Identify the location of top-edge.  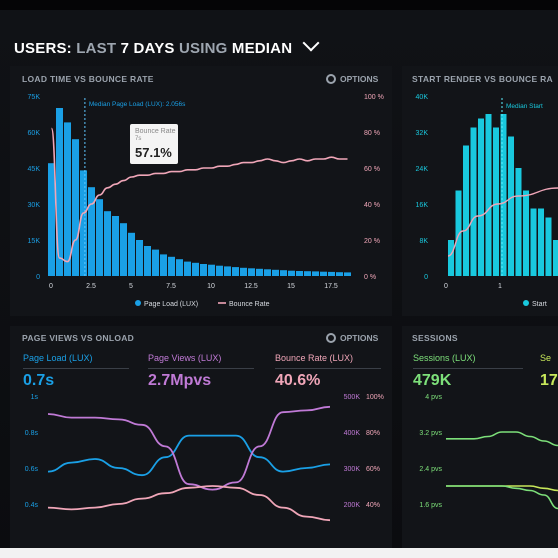
(279, 5).